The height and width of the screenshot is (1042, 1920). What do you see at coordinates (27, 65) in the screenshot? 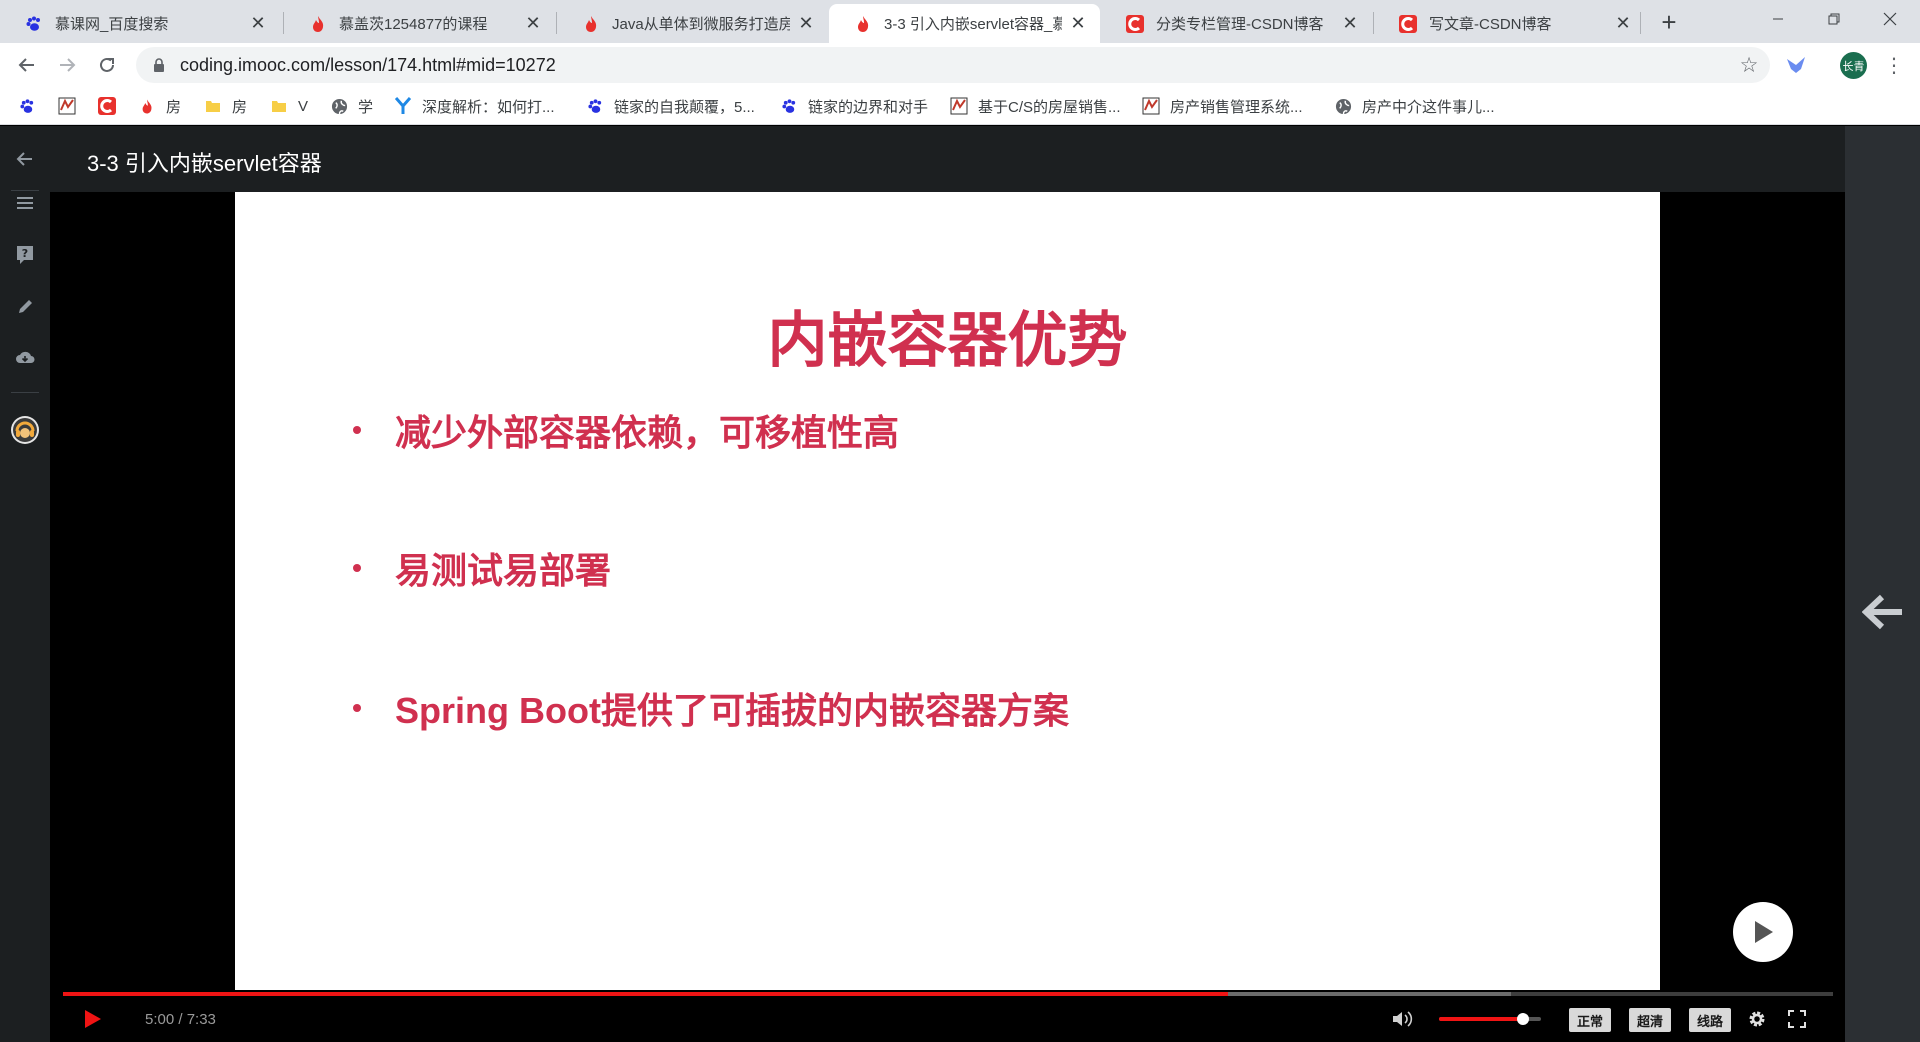
I see `back-button` at bounding box center [27, 65].